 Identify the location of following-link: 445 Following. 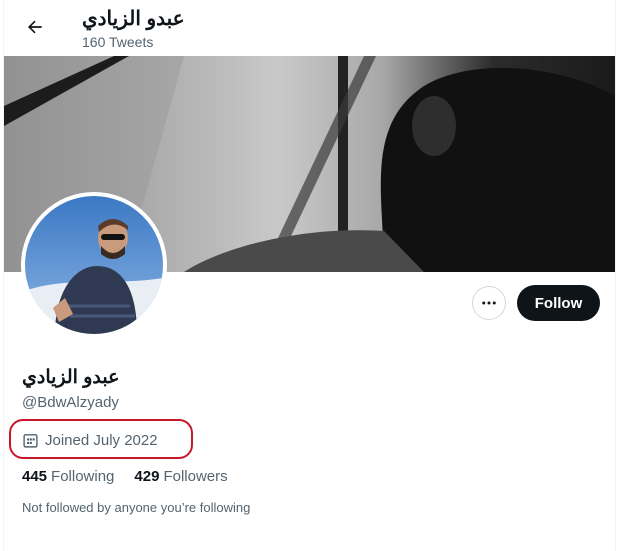
(68, 476).